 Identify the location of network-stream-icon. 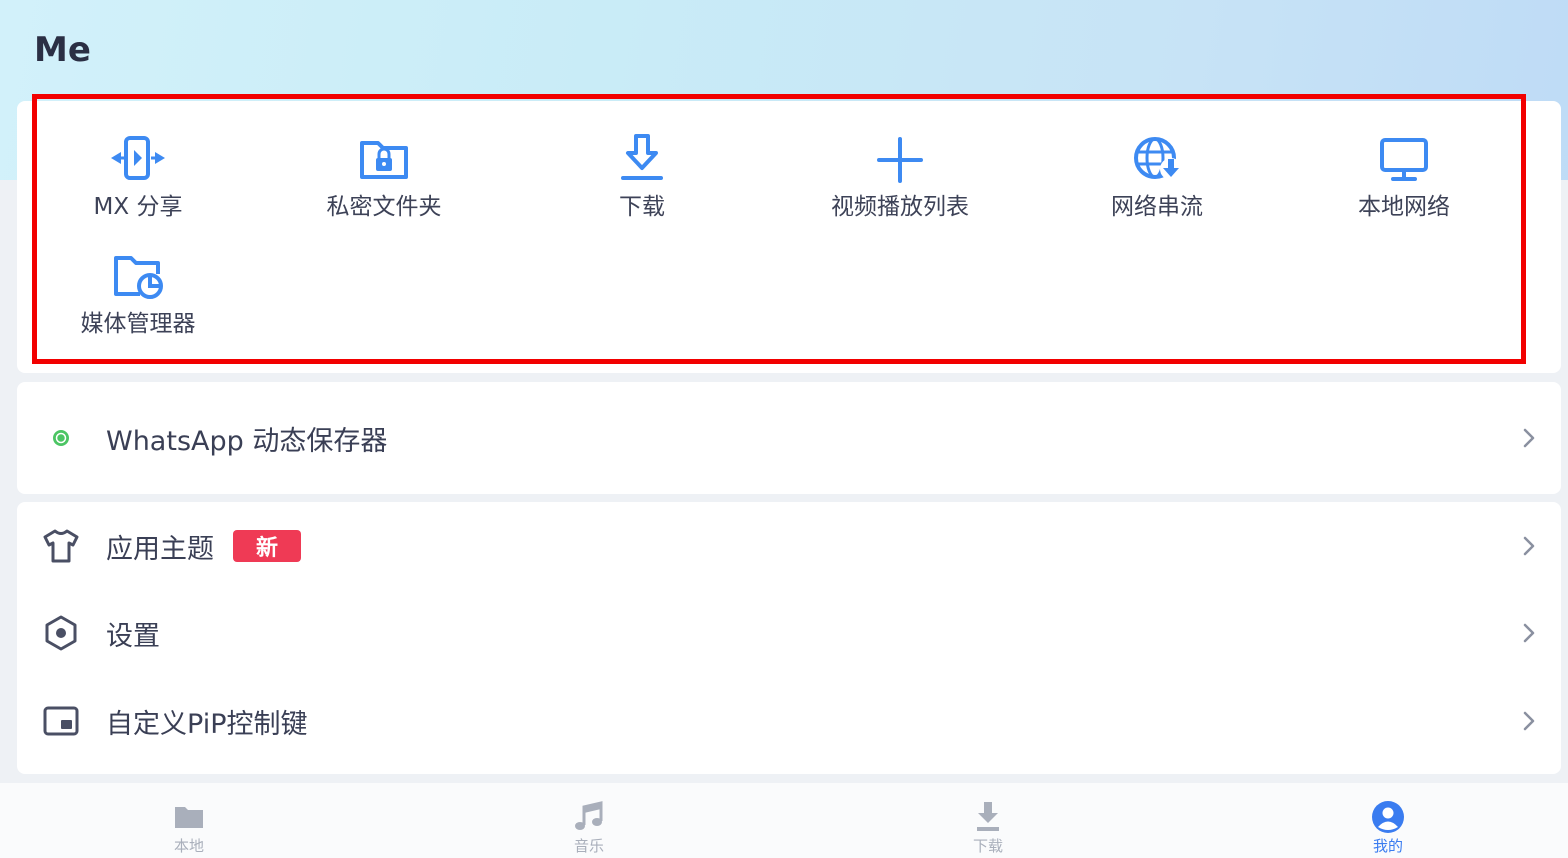
(1158, 158).